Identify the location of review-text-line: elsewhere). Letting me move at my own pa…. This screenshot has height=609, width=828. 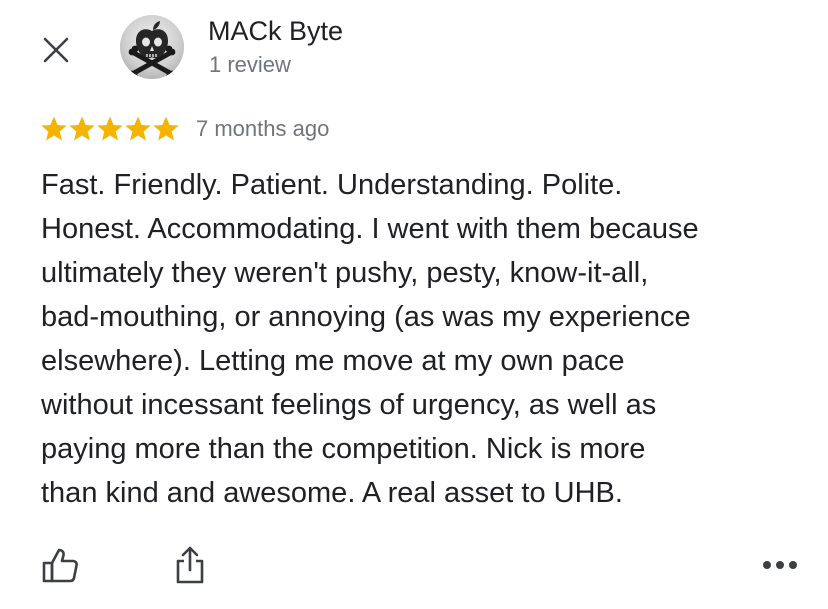
(333, 361).